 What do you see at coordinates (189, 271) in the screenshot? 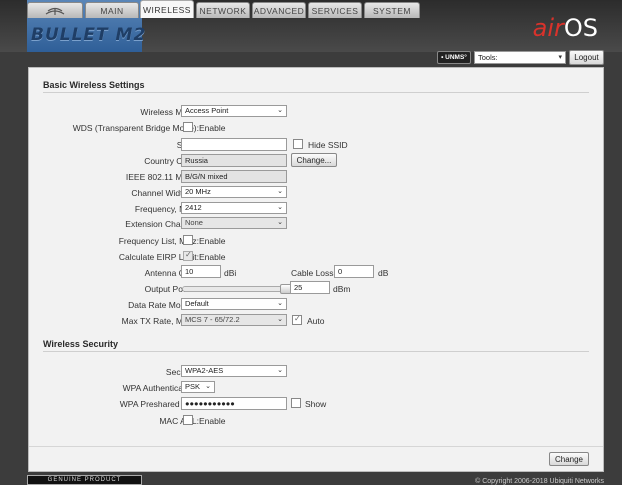
I see `antenna-gain-value: 10` at bounding box center [189, 271].